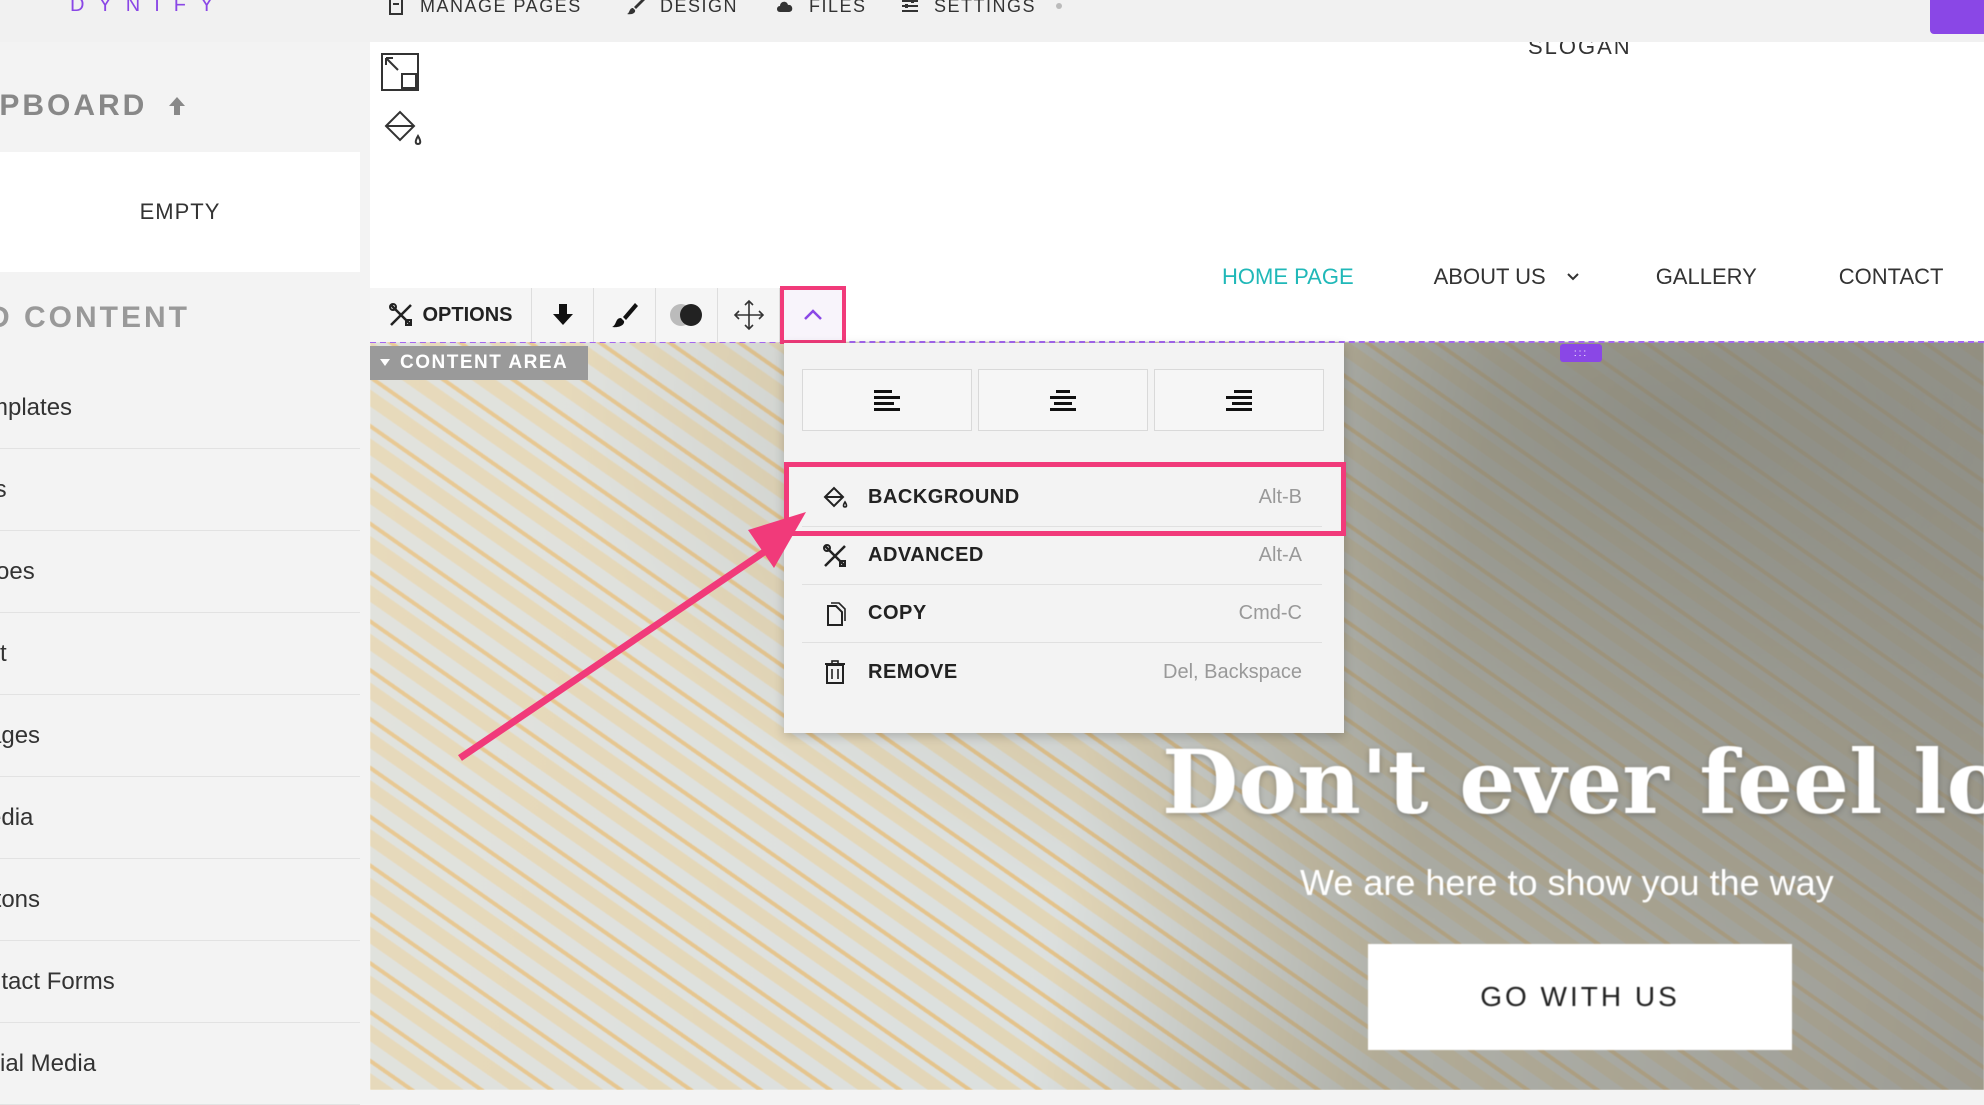 This screenshot has height=1105, width=1984. I want to click on design-menu: DESIGN, so click(682, 9).